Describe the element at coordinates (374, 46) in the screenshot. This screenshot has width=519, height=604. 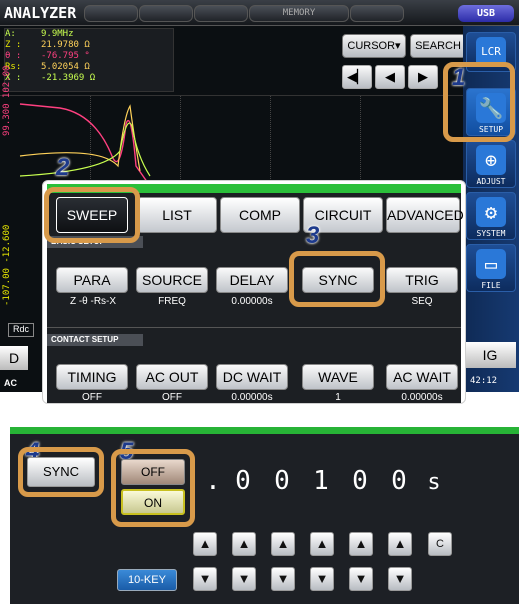
I see `cursor-button: CURSOR▾` at that location.